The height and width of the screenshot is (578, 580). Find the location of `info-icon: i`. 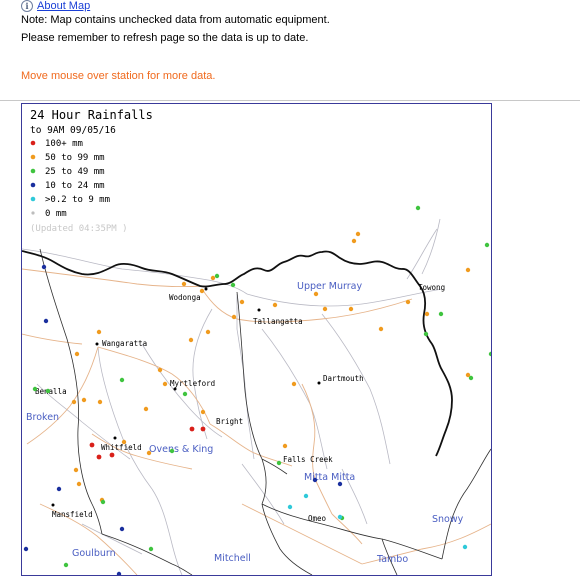

info-icon: i is located at coordinates (27, 6).